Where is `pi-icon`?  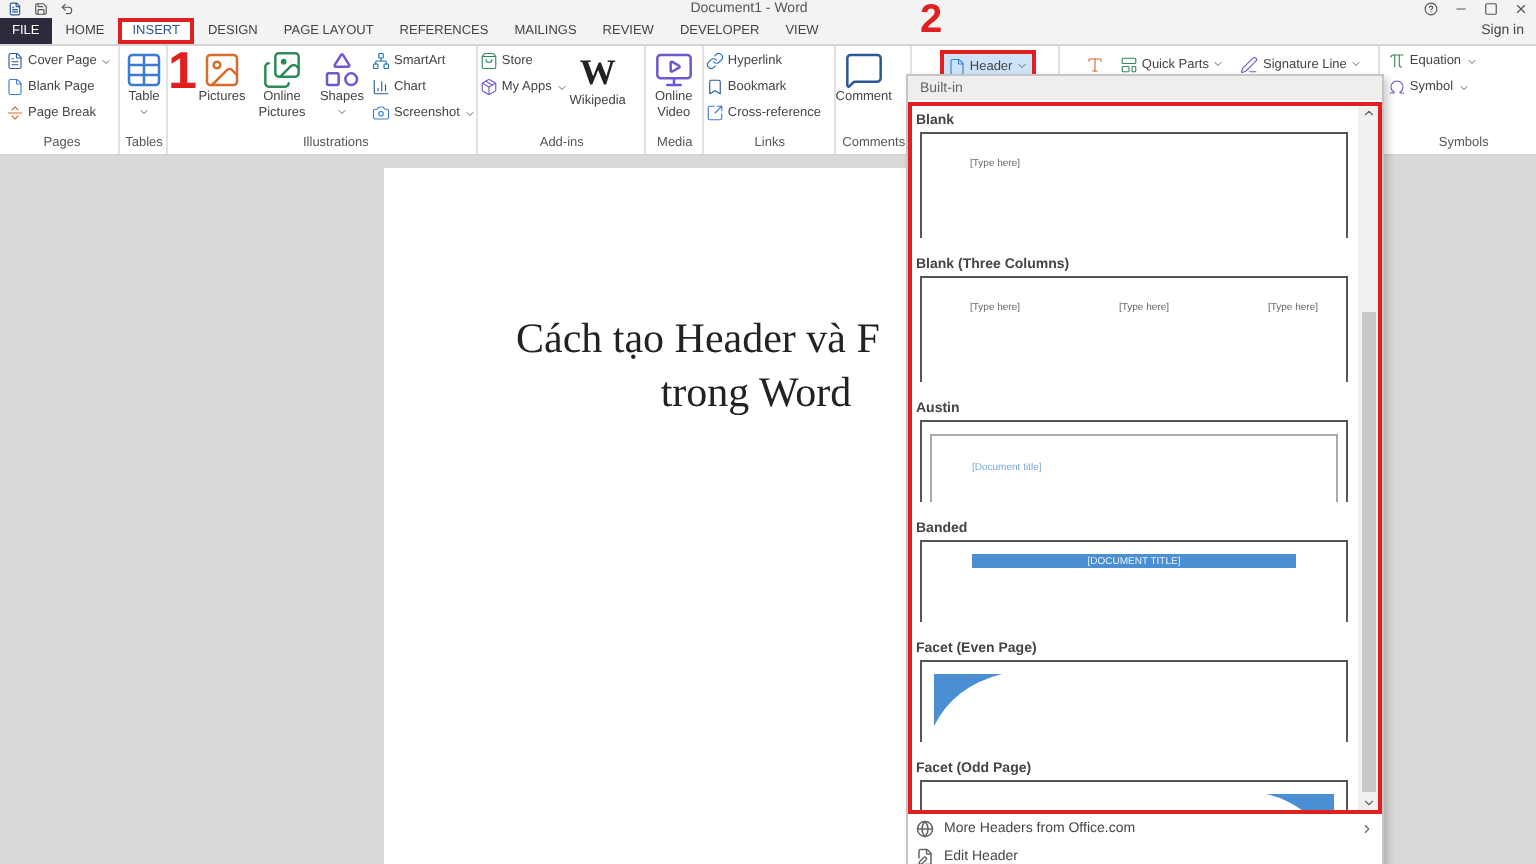
pi-icon is located at coordinates (1396, 61).